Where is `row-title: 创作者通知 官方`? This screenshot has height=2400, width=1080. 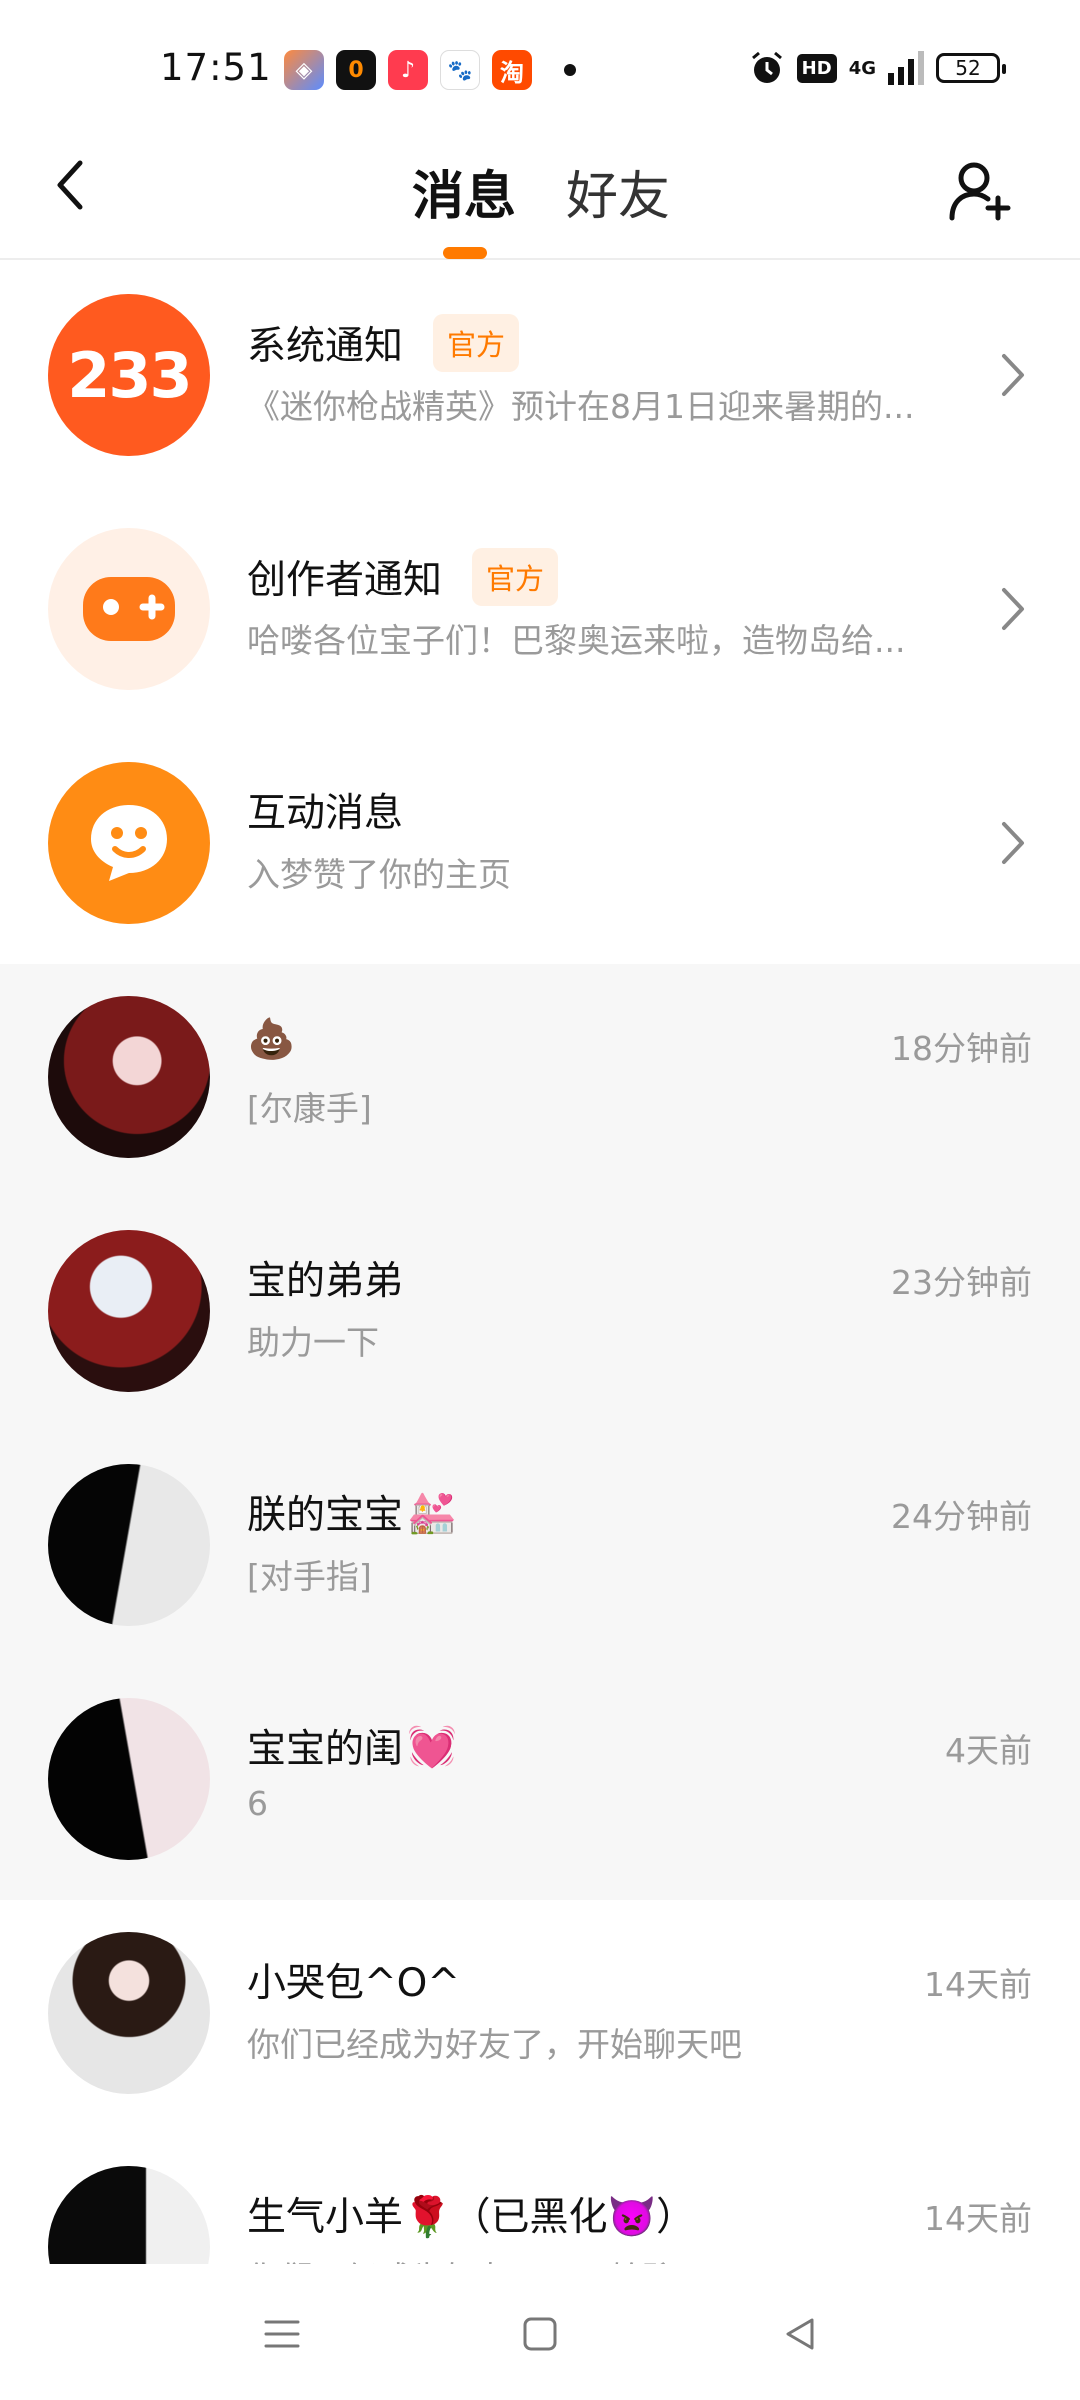 row-title: 创作者通知 官方 is located at coordinates (403, 577).